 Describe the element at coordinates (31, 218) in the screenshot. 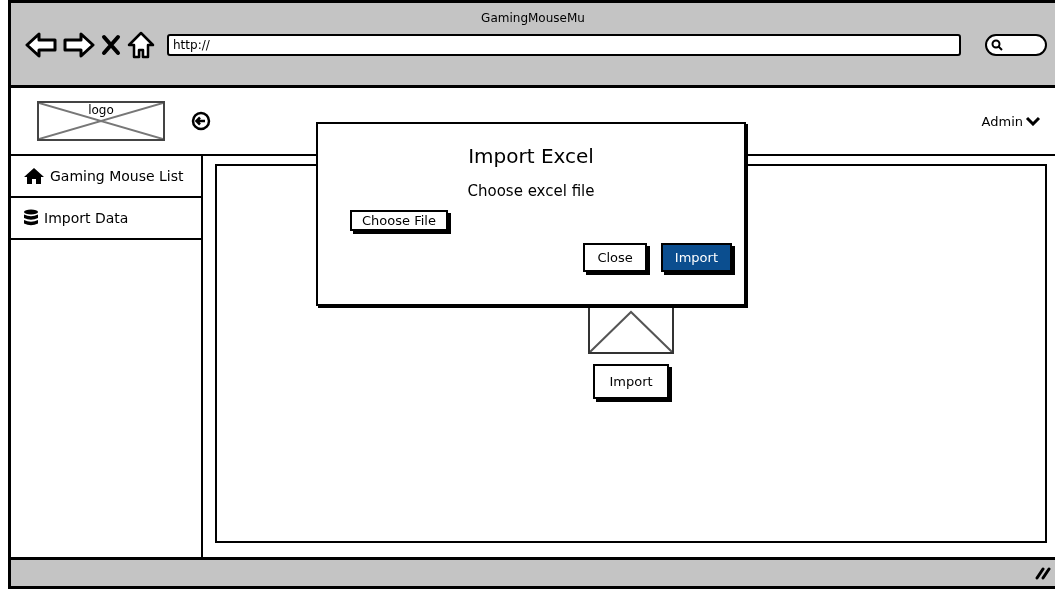

I see `database-icon` at that location.